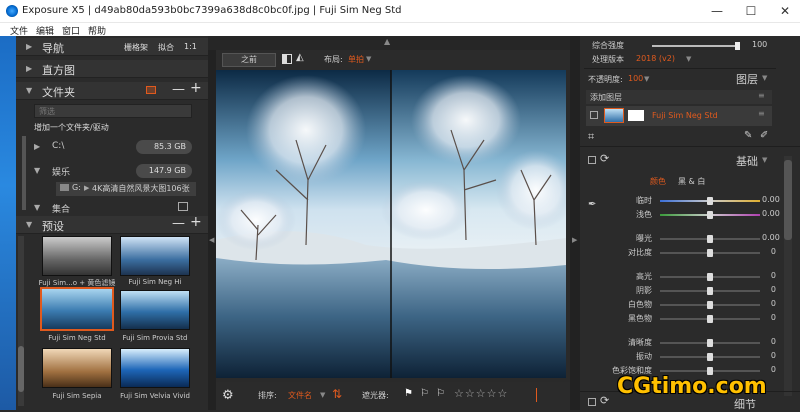  I want to click on drive-entertainment-label: 娱乐, so click(61, 171).